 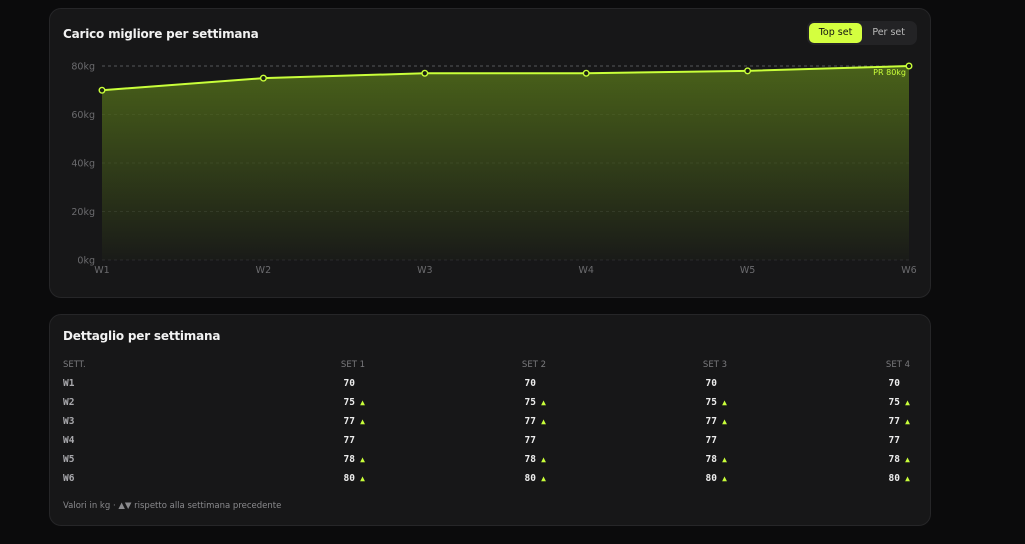 What do you see at coordinates (86, 261) in the screenshot?
I see `y-tick-label: 0kg` at bounding box center [86, 261].